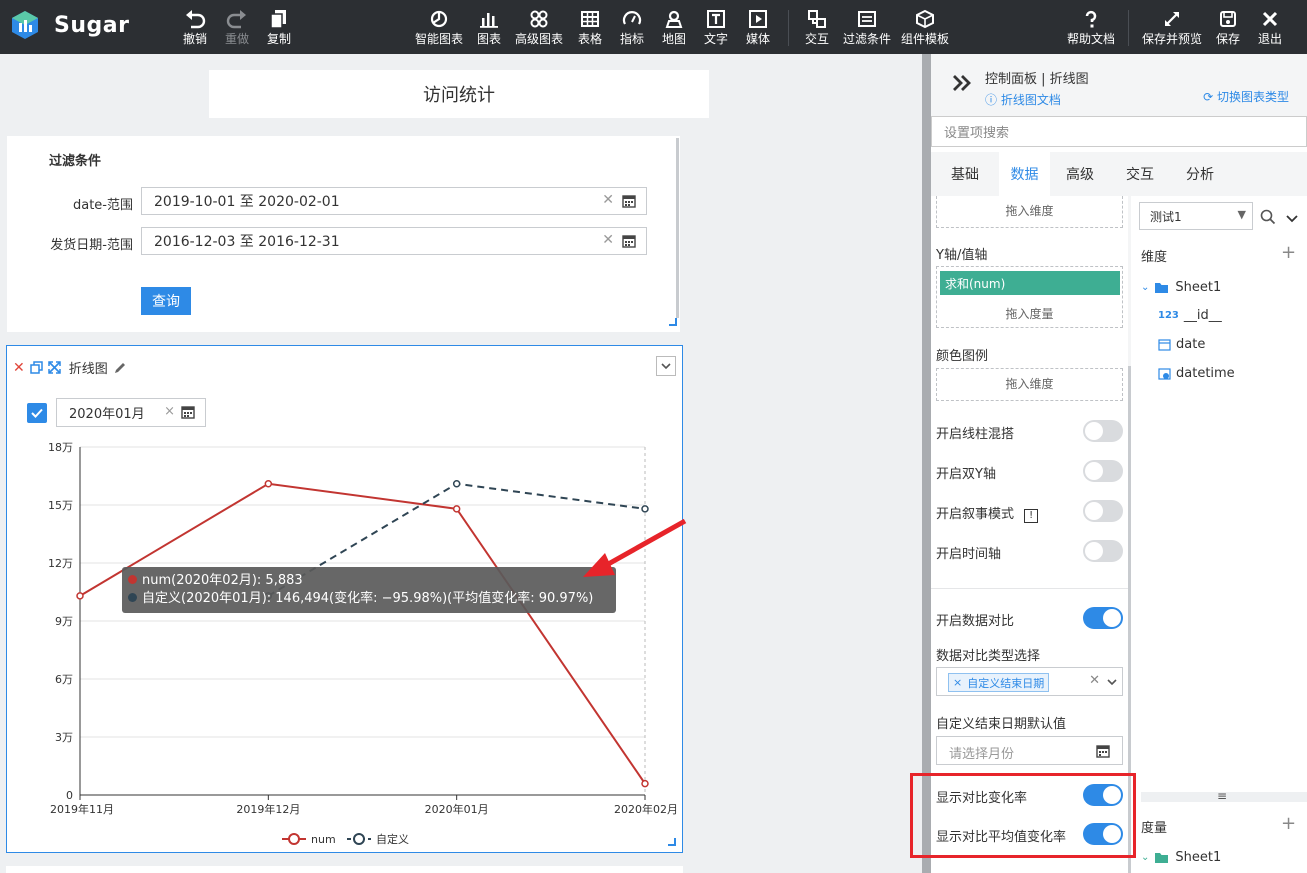 This screenshot has height=873, width=1307. I want to click on filter-scrollbar, so click(677, 228).